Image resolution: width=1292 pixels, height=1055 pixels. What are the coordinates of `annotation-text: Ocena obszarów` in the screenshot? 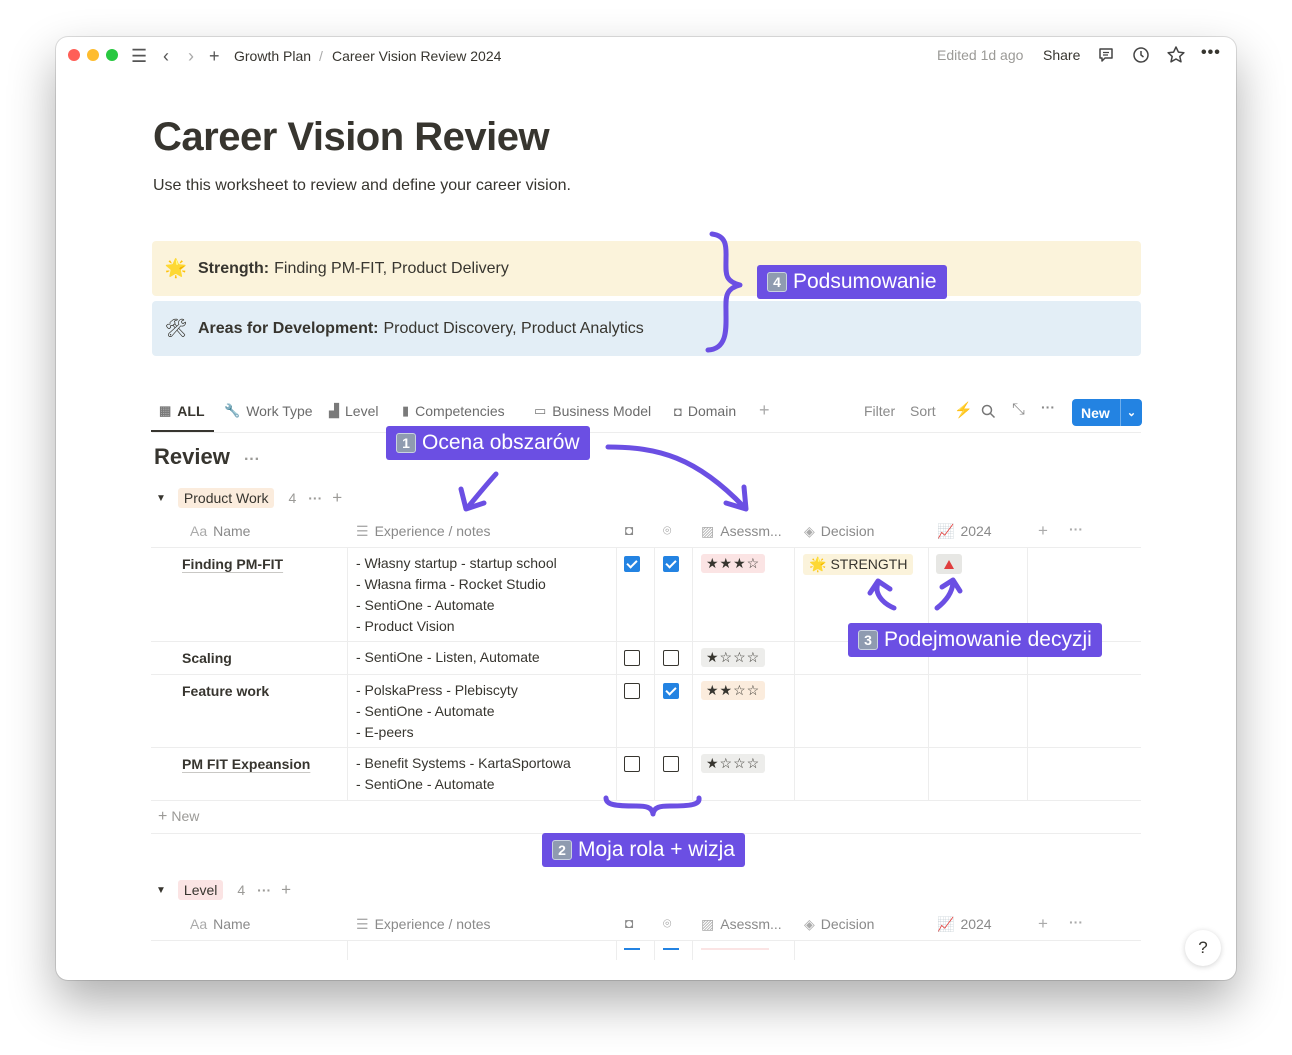 It's located at (501, 442).